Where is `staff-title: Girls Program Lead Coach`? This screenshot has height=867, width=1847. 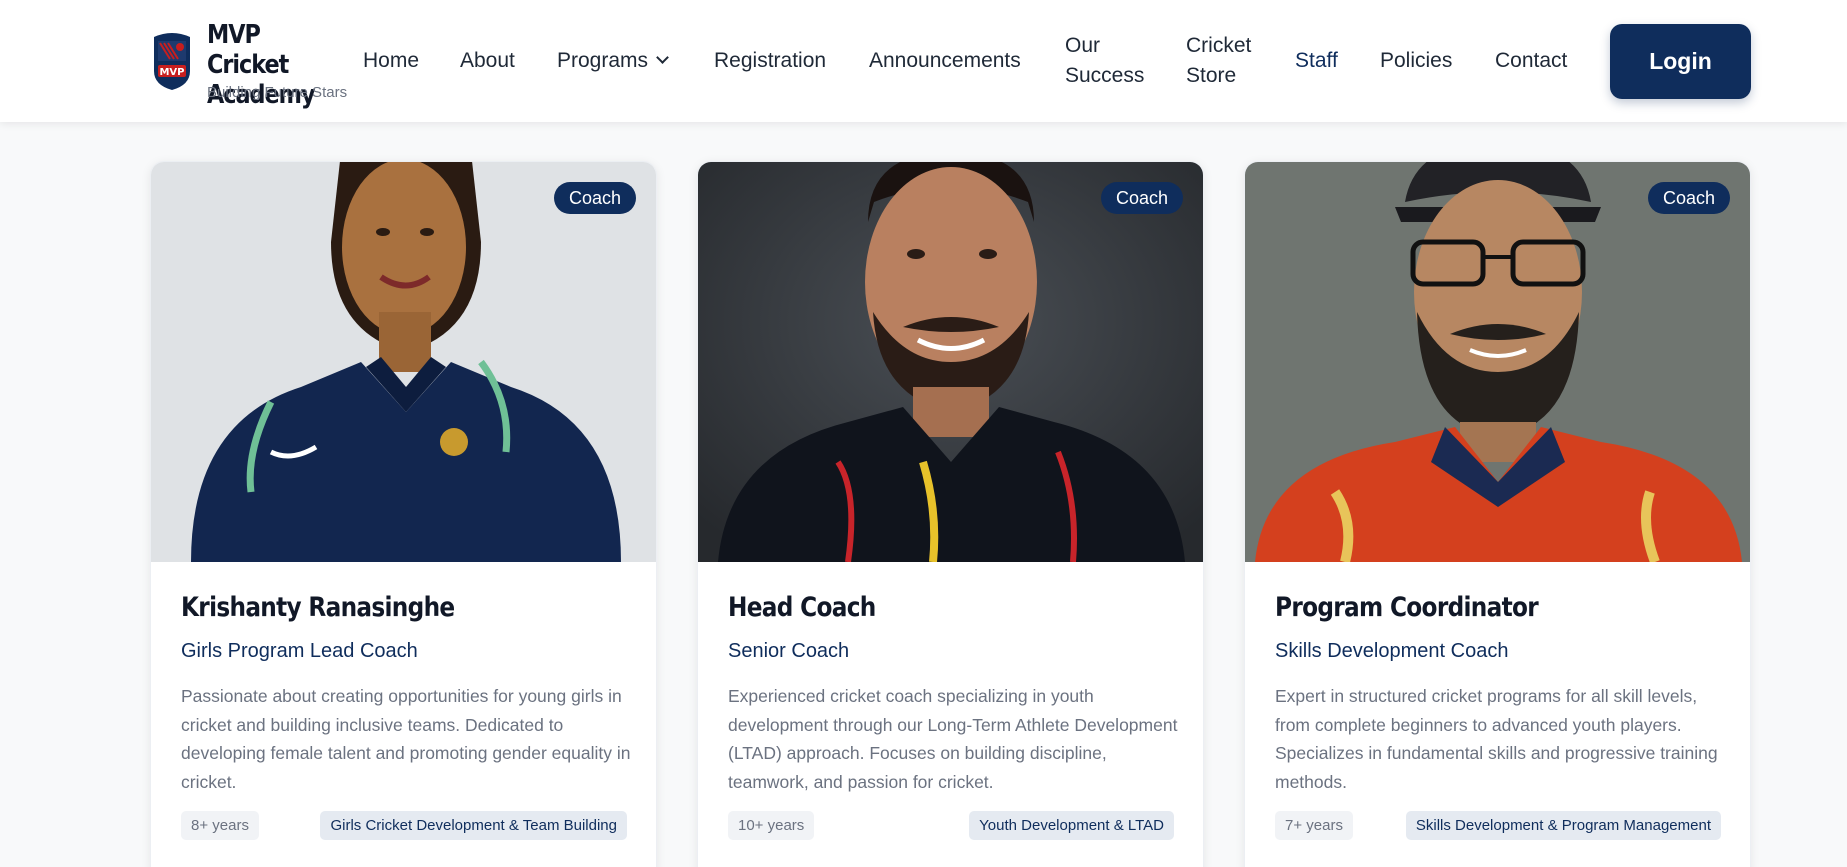
staff-title: Girls Program Lead Coach is located at coordinates (299, 651).